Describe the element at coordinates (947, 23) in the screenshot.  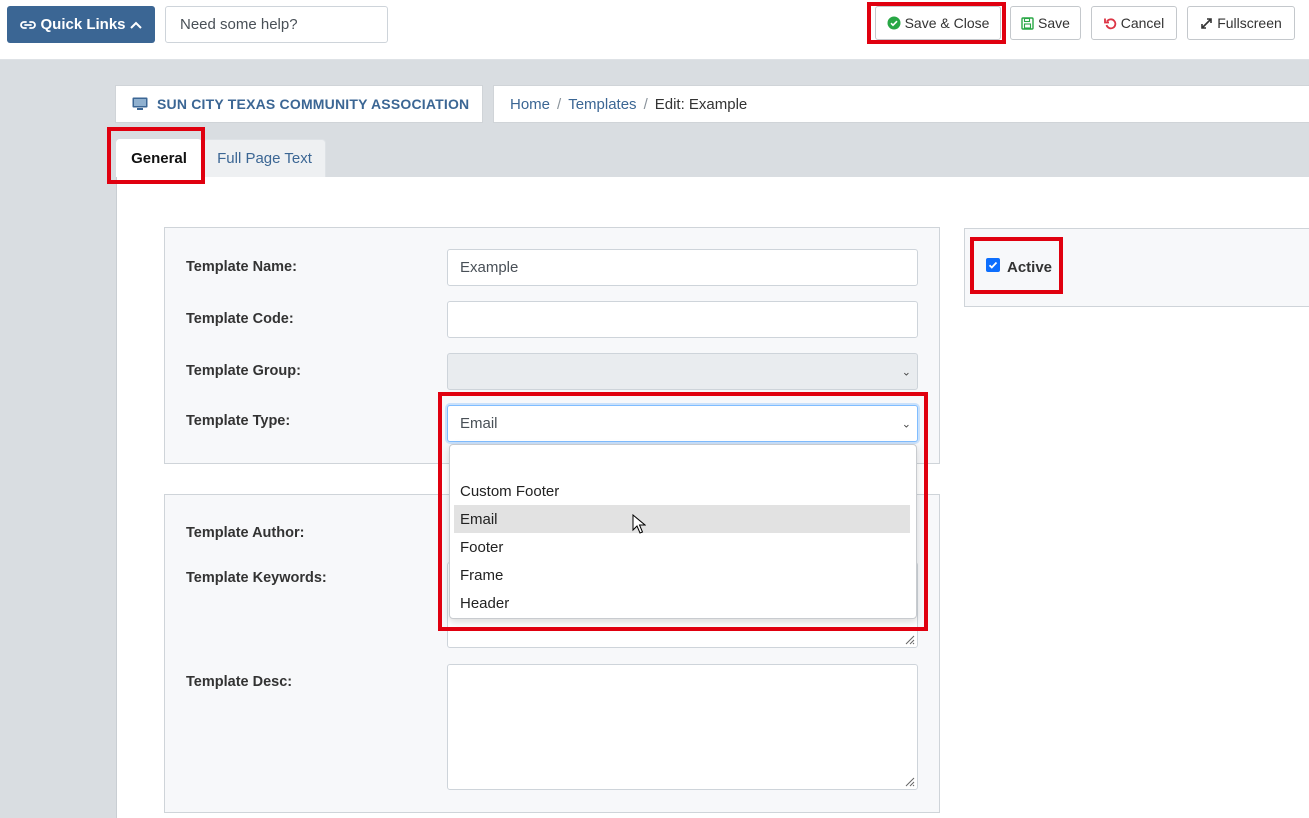
I see `save-close-label: Save & Close` at that location.